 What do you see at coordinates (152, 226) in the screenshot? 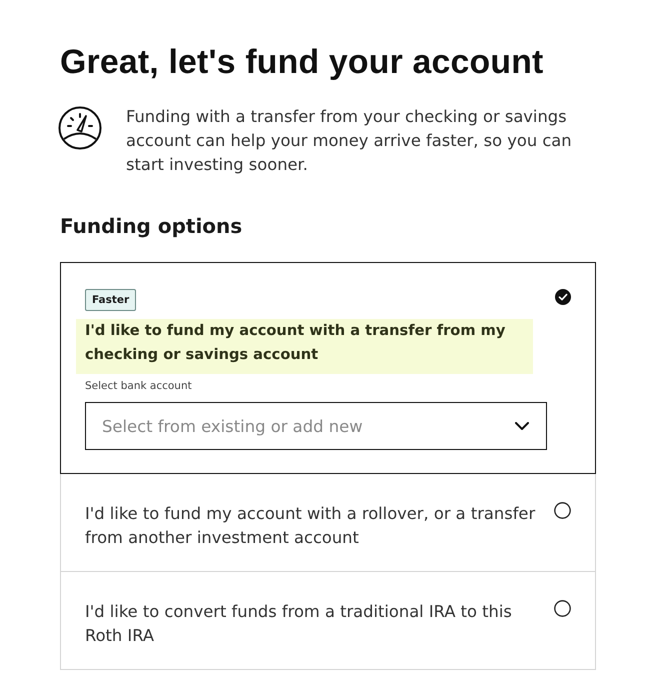
I see `section-heading: Funding options` at bounding box center [152, 226].